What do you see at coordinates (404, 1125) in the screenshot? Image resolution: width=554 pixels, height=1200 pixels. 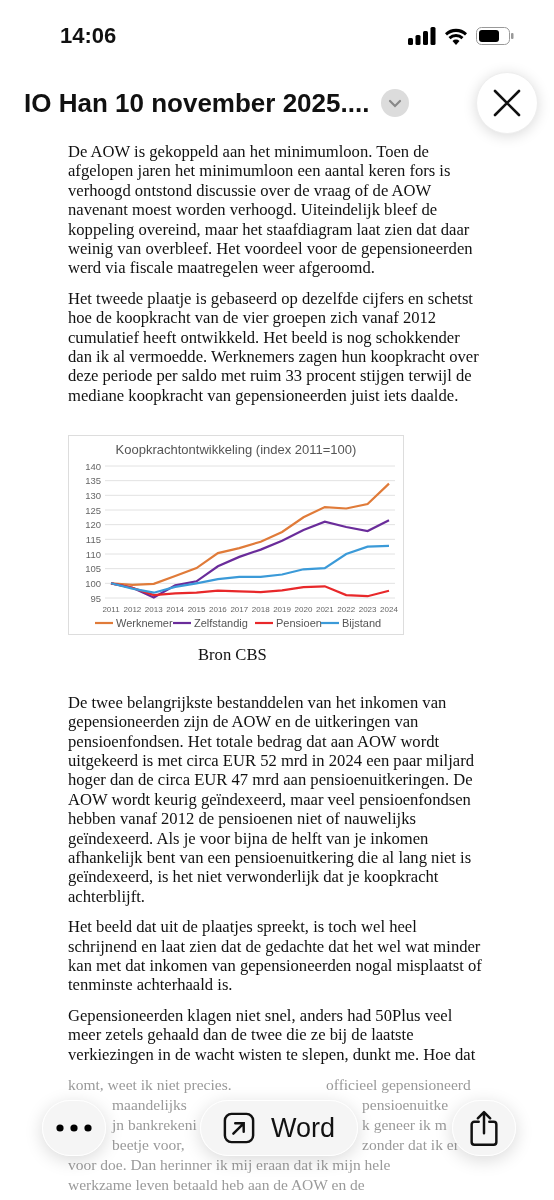 I see `faded-text: k geneer ik m` at bounding box center [404, 1125].